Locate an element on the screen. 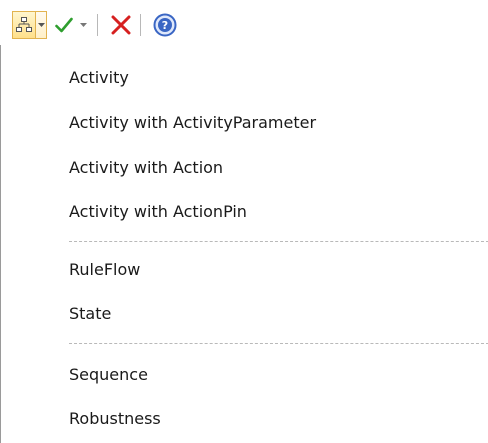 The height and width of the screenshot is (443, 488). menu-item-activity: Activity is located at coordinates (99, 77).